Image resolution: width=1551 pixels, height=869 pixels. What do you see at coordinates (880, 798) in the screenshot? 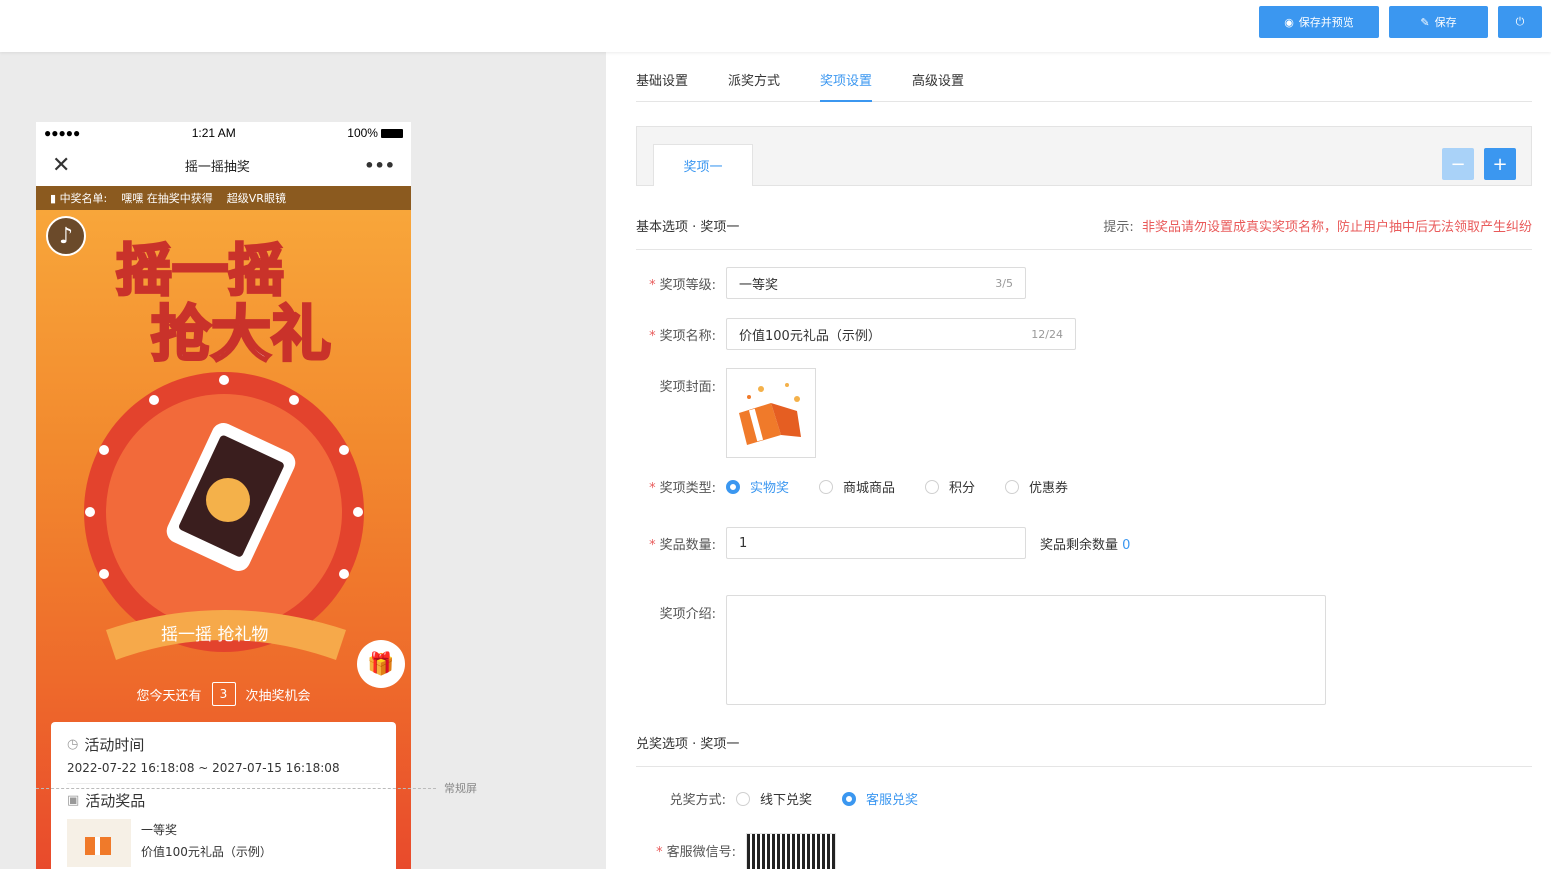
I see `redeem-service-radio: 客服兑奖` at bounding box center [880, 798].